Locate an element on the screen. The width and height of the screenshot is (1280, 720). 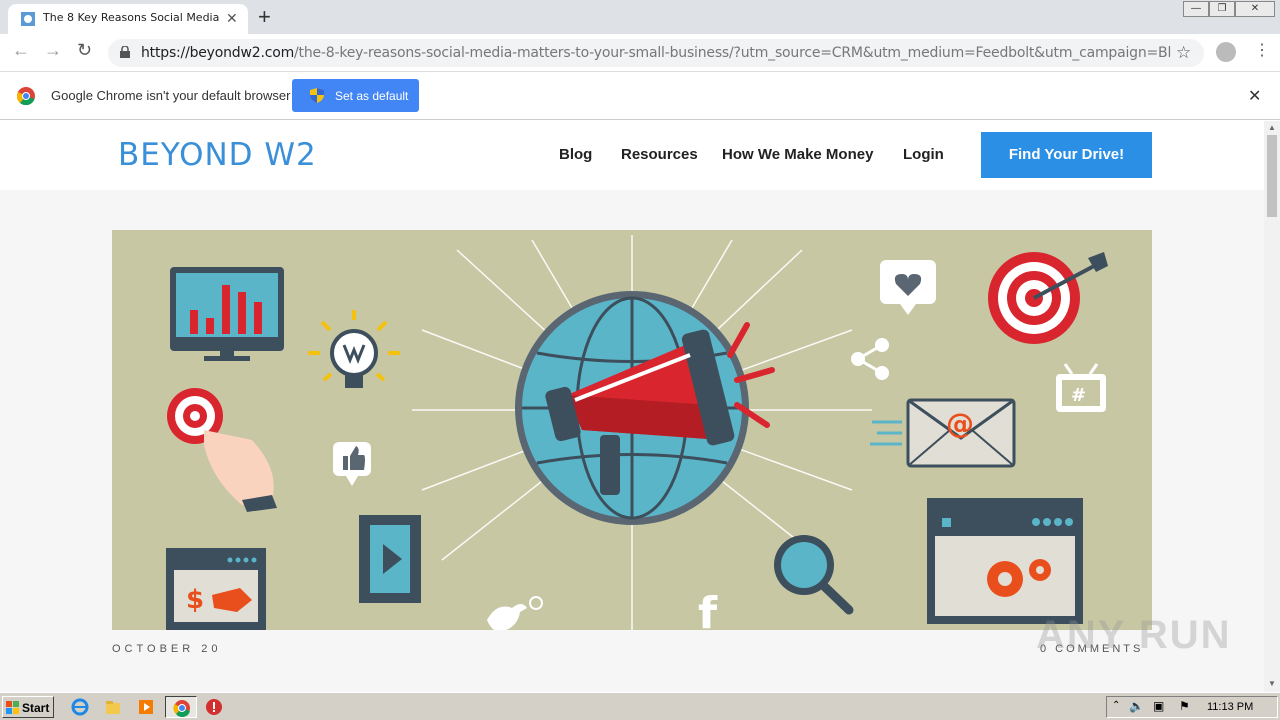
uac-shield-icon is located at coordinates (317, 95).